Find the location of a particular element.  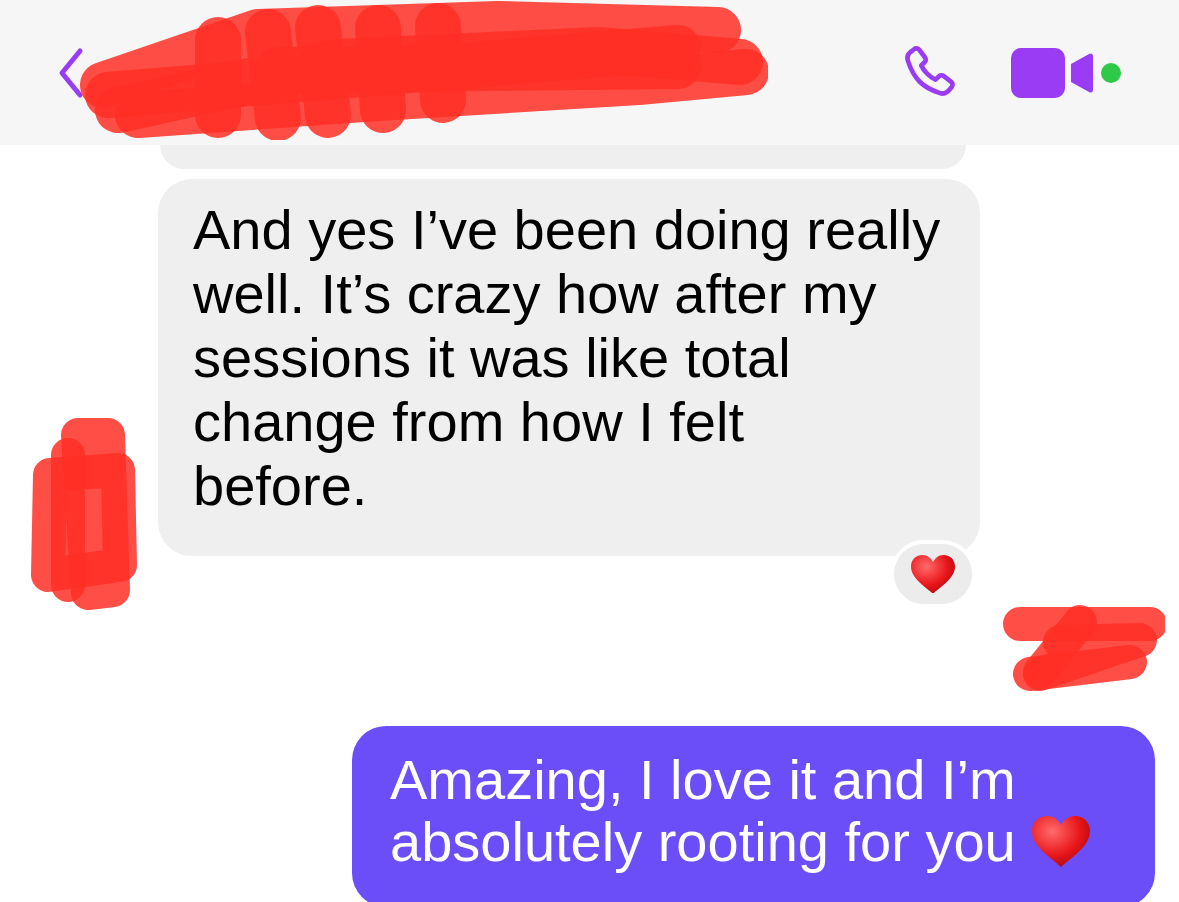

heart-icon is located at coordinates (933, 574).